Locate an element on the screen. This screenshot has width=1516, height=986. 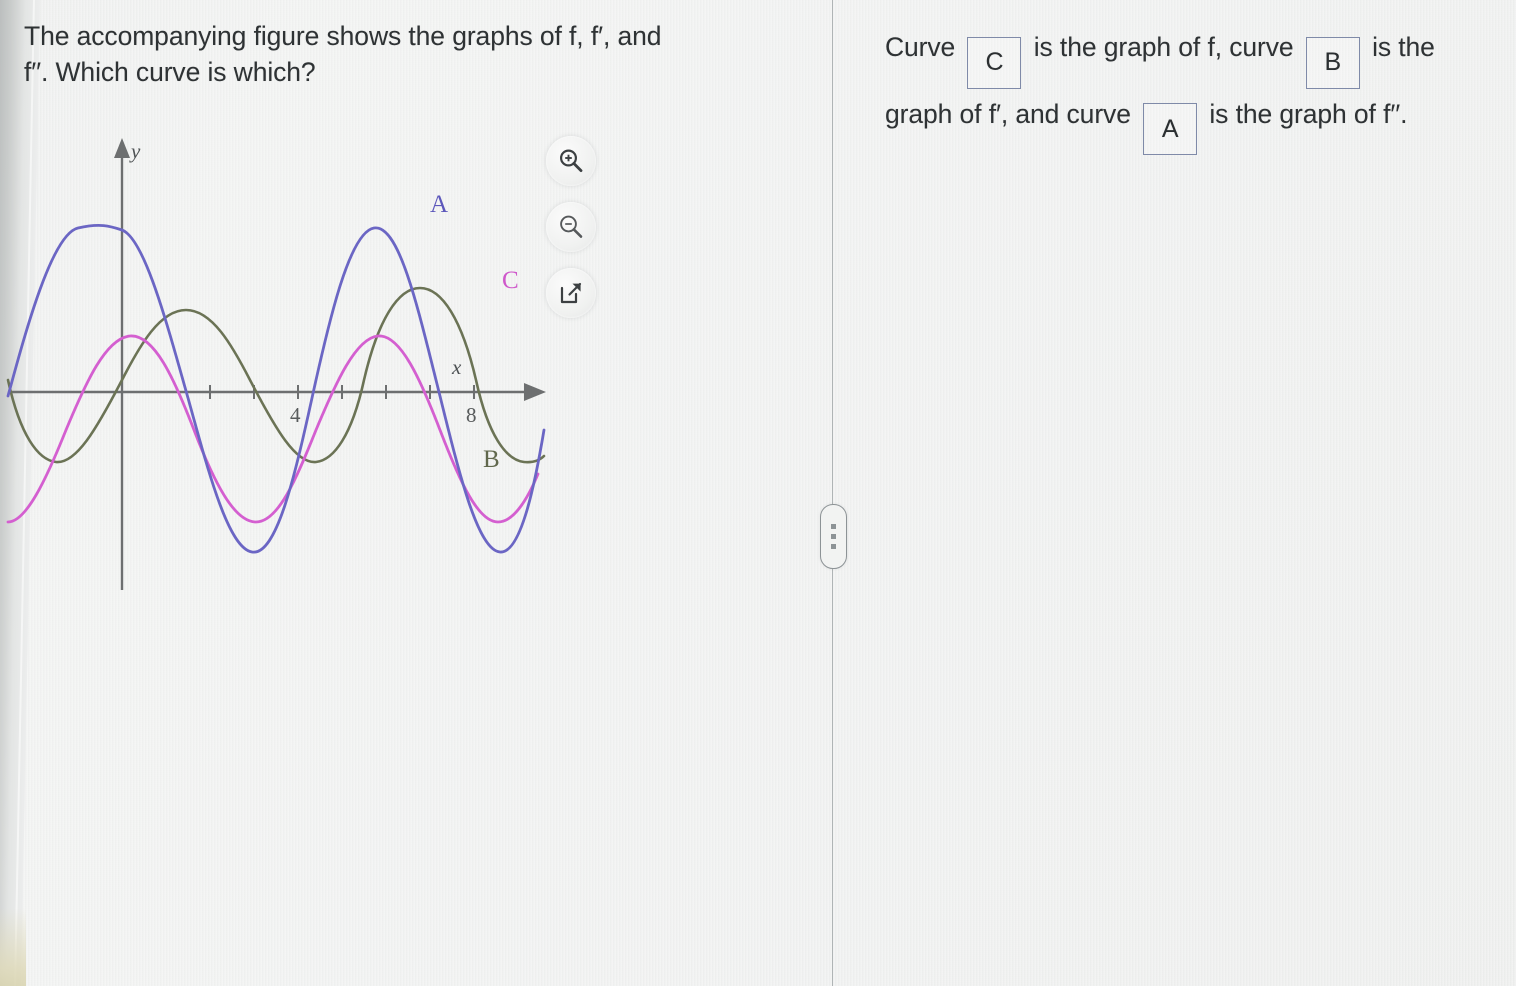
curve-b-path is located at coordinates (276, 375).